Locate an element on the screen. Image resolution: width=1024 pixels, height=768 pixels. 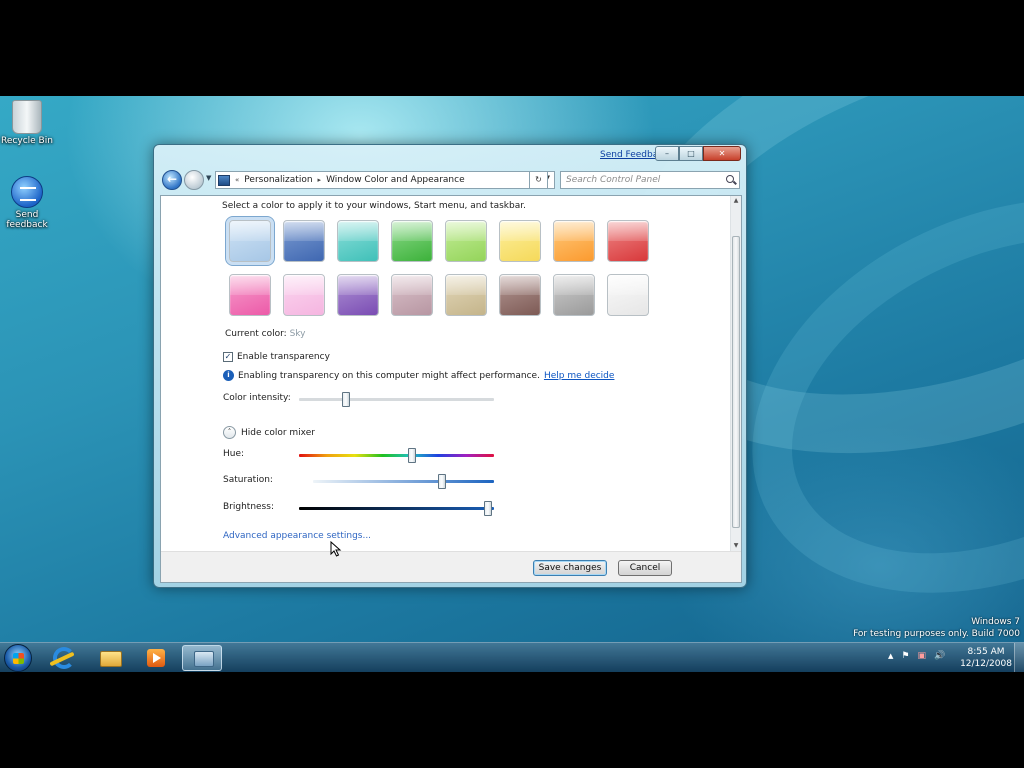
action-center-flag-icon: ⚑ is located at coordinates (905, 656).